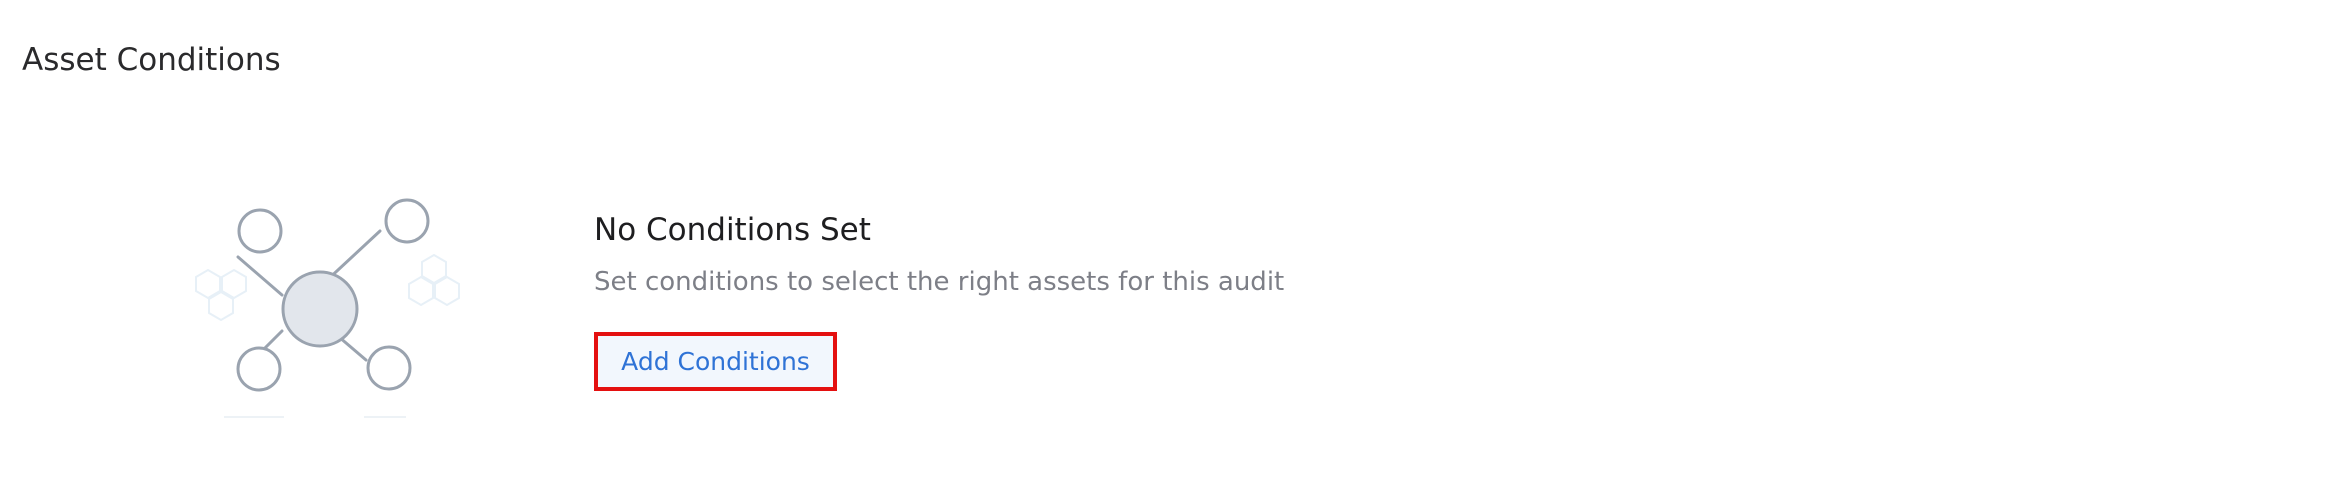  Describe the element at coordinates (318, 305) in the screenshot. I see `network-nodes-icon` at that location.